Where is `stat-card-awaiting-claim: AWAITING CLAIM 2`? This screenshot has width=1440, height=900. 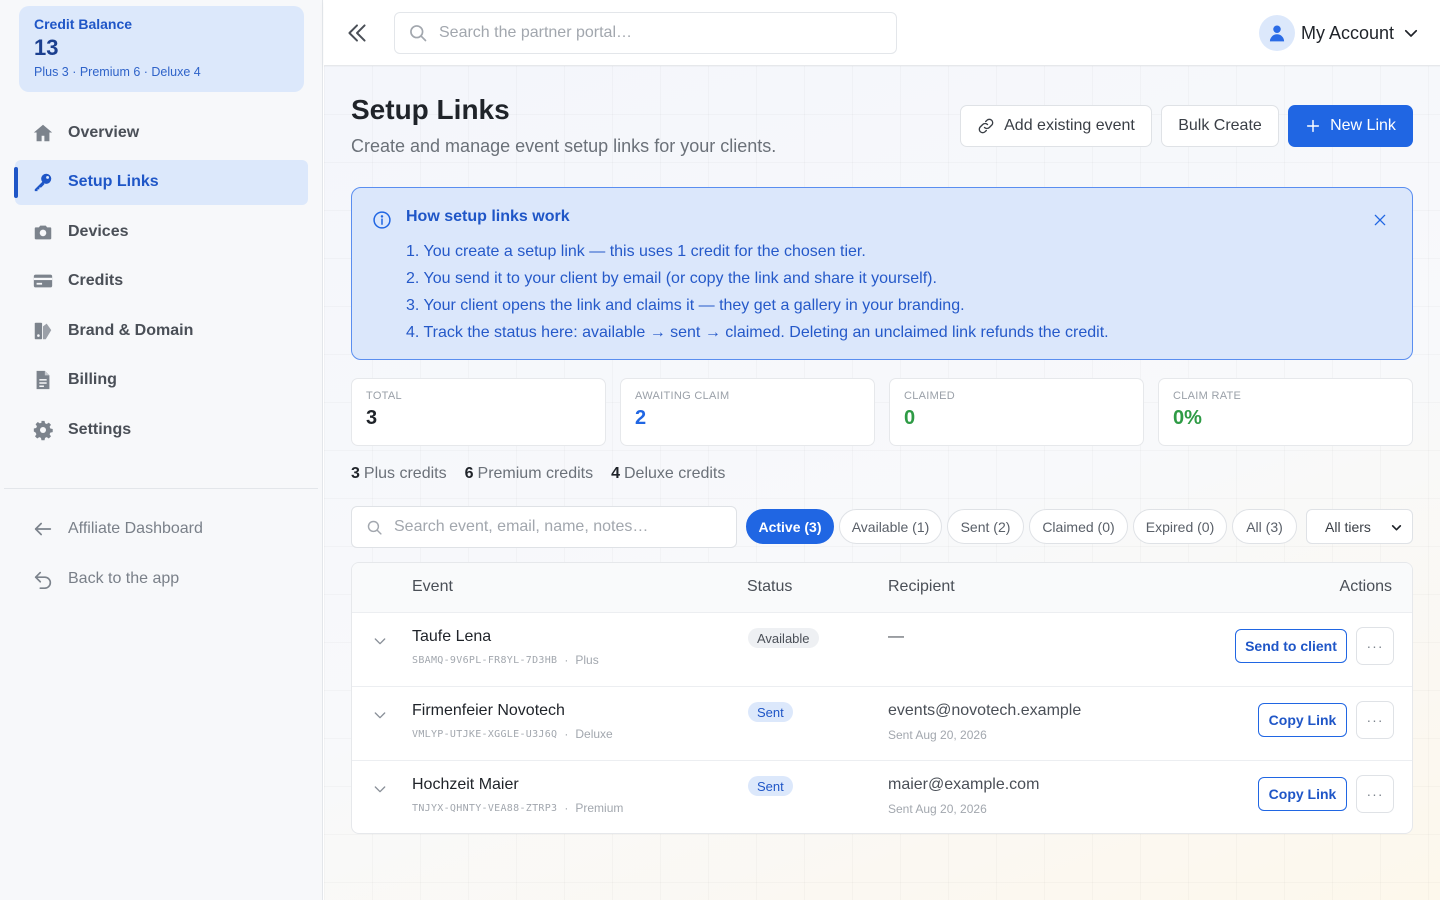
stat-card-awaiting-claim: AWAITING CLAIM 2 is located at coordinates (747, 412).